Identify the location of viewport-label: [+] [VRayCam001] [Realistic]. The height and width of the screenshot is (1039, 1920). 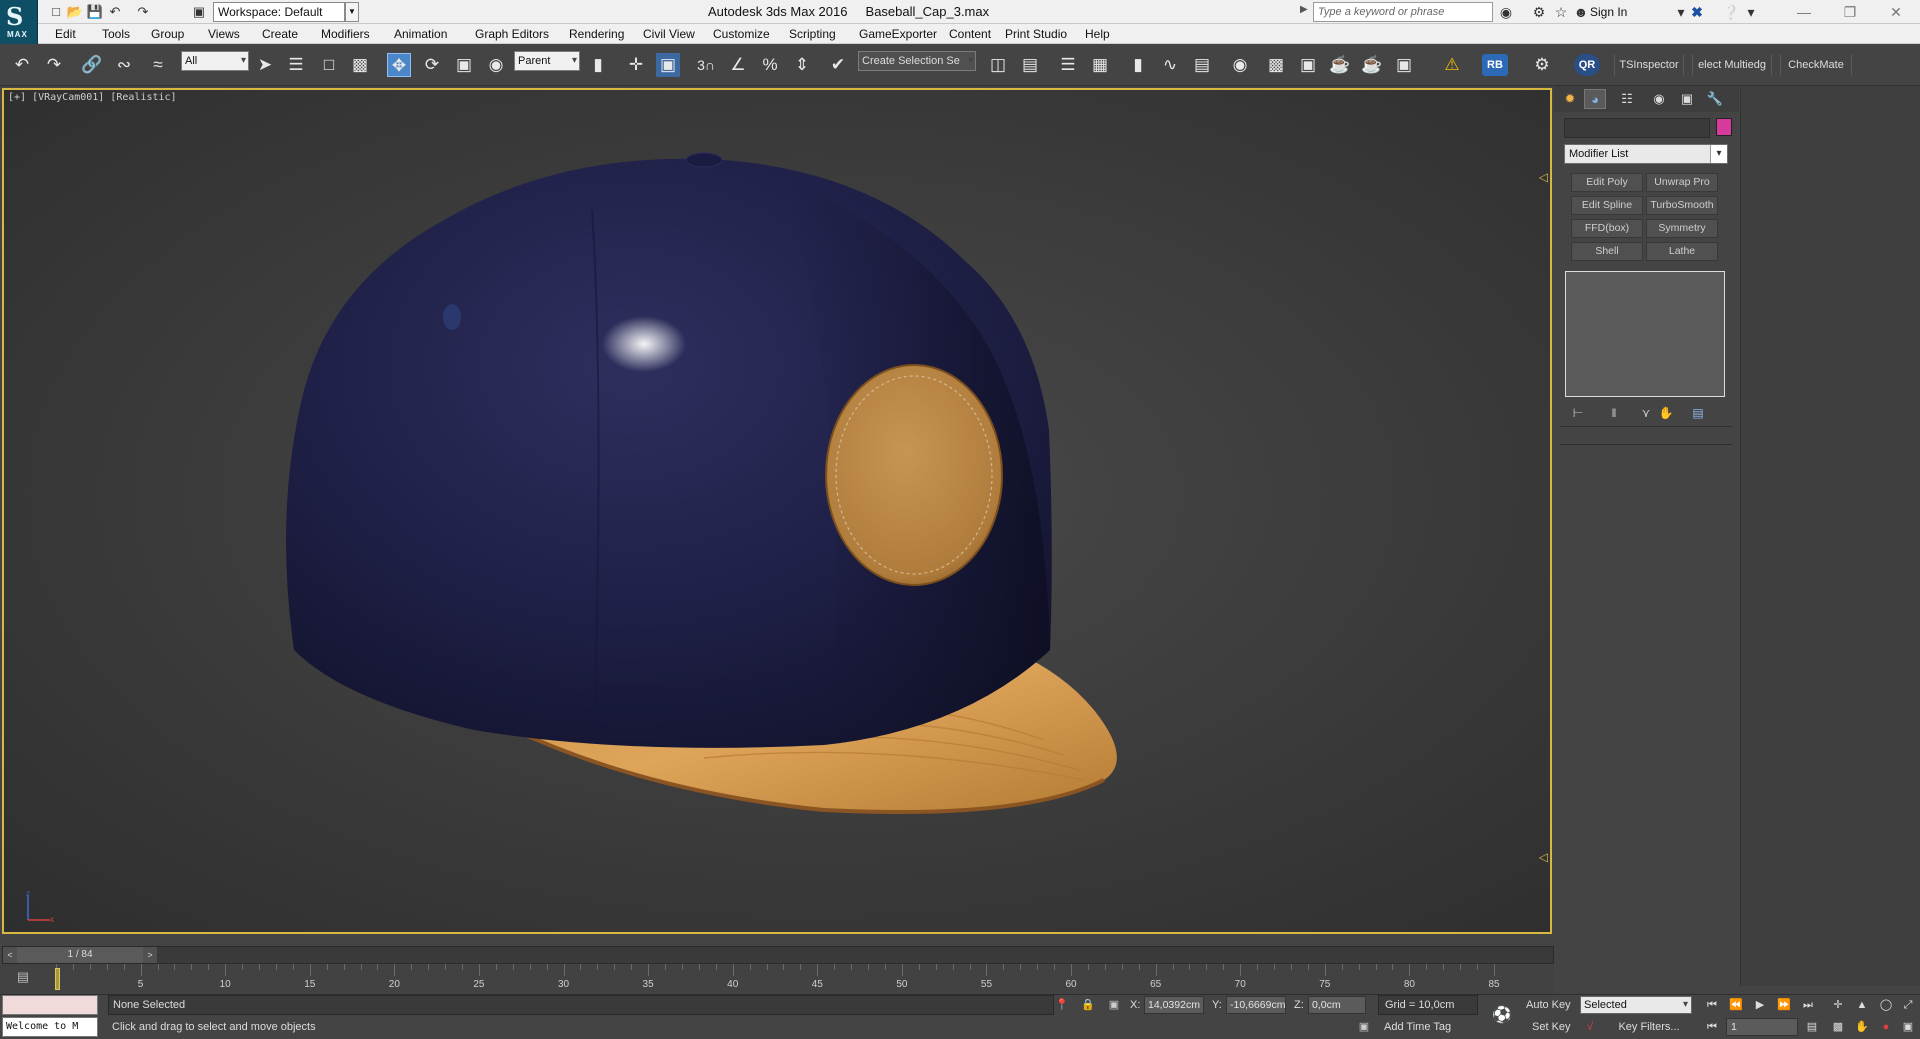
(92, 97).